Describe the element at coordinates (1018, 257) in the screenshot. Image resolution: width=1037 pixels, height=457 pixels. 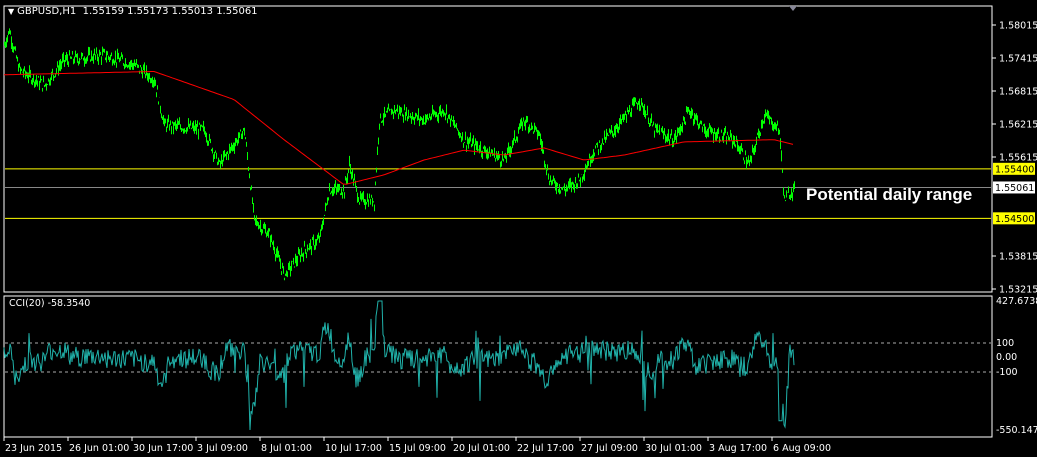
I see `price-tick-label: 1.53815` at that location.